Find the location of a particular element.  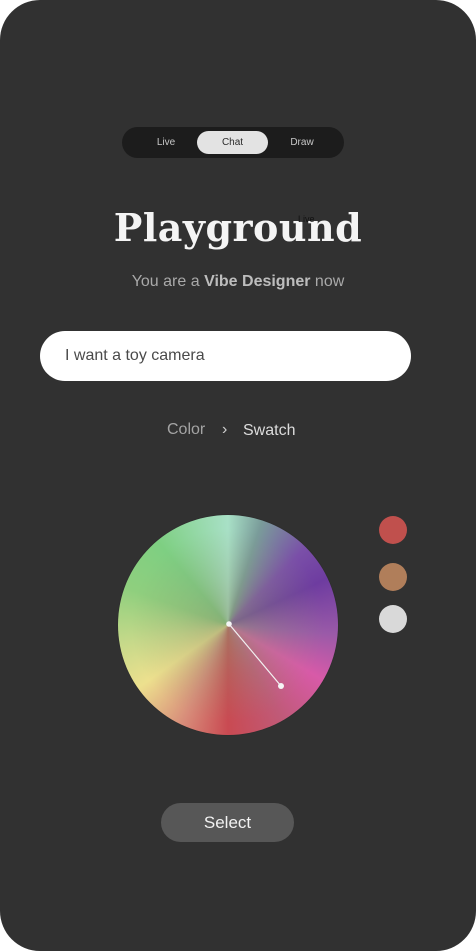

tab-live: Live is located at coordinates (166, 142).